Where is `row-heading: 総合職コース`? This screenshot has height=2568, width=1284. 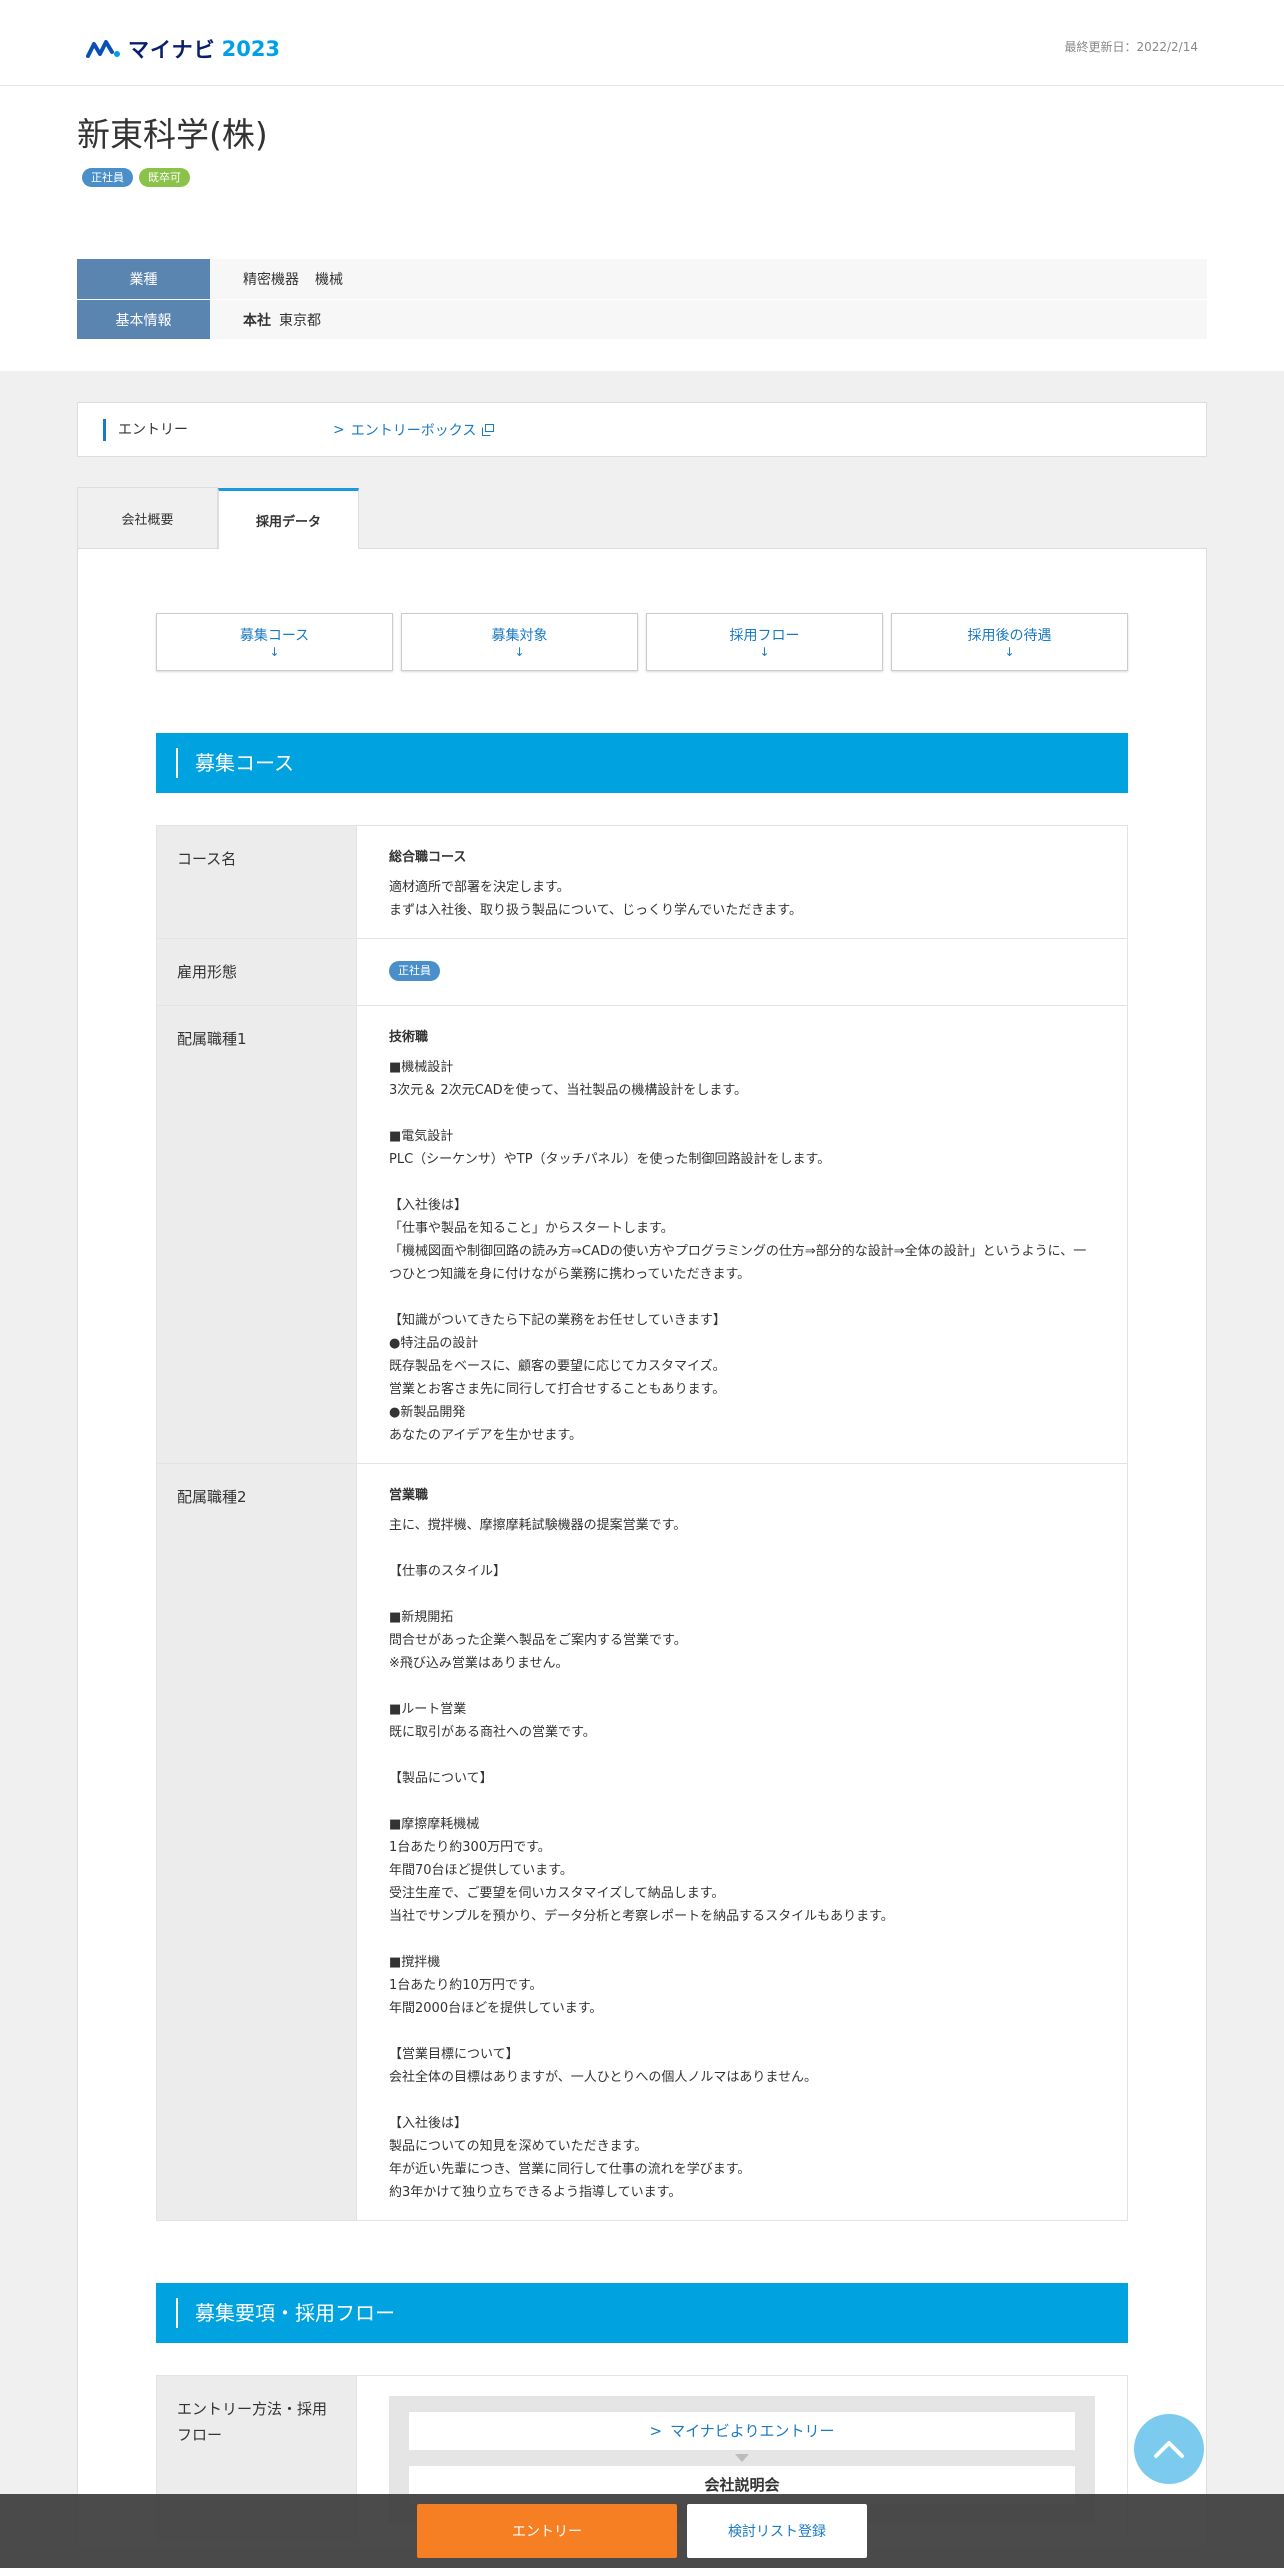 row-heading: 総合職コース is located at coordinates (428, 858).